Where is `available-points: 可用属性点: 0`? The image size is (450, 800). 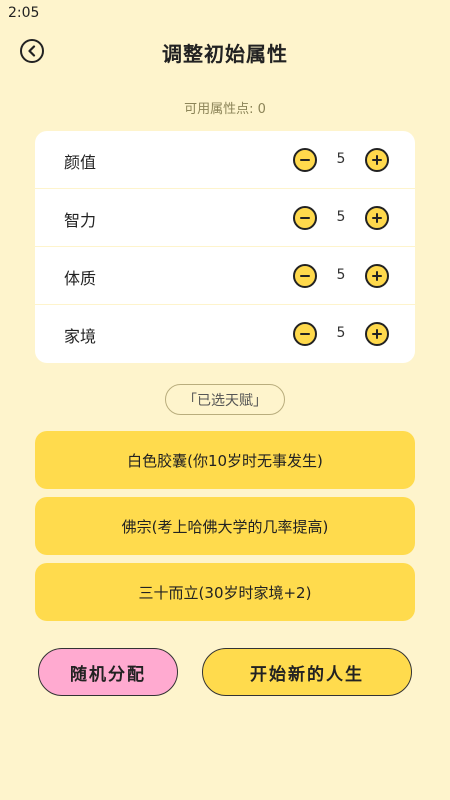 available-points: 可用属性点: 0 is located at coordinates (225, 109).